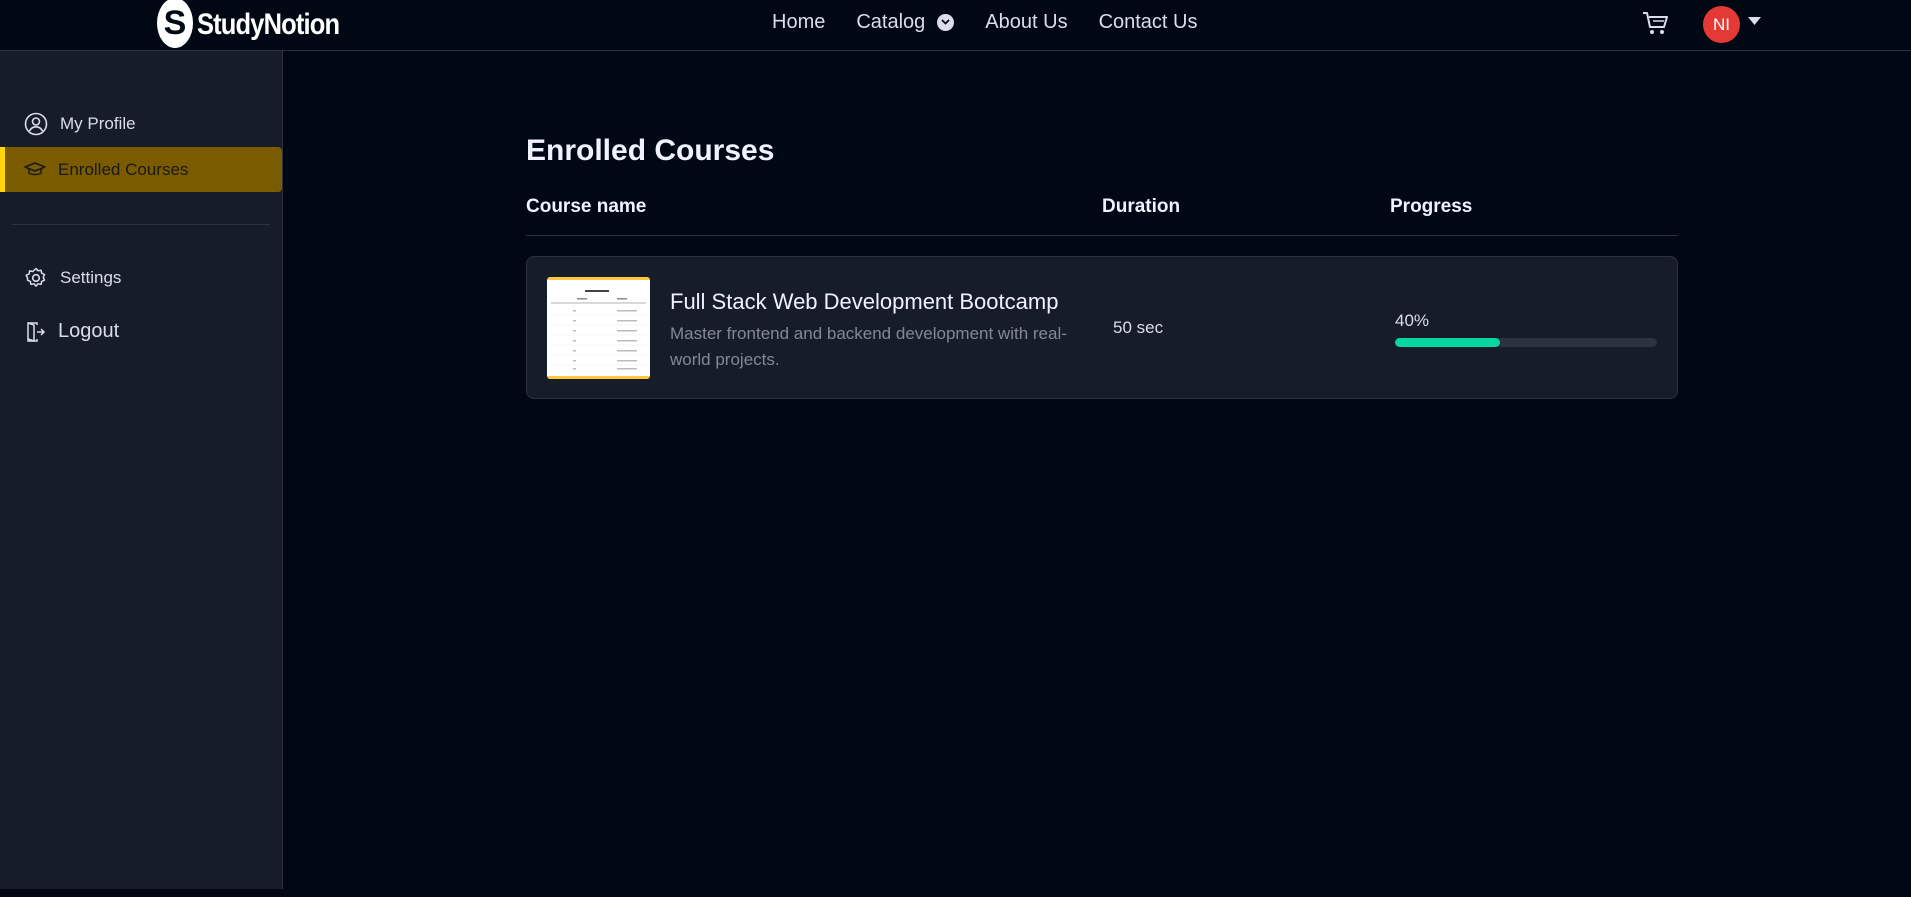 Image resolution: width=1911 pixels, height=897 pixels. Describe the element at coordinates (35, 168) in the screenshot. I see `graduation-cap-icon` at that location.